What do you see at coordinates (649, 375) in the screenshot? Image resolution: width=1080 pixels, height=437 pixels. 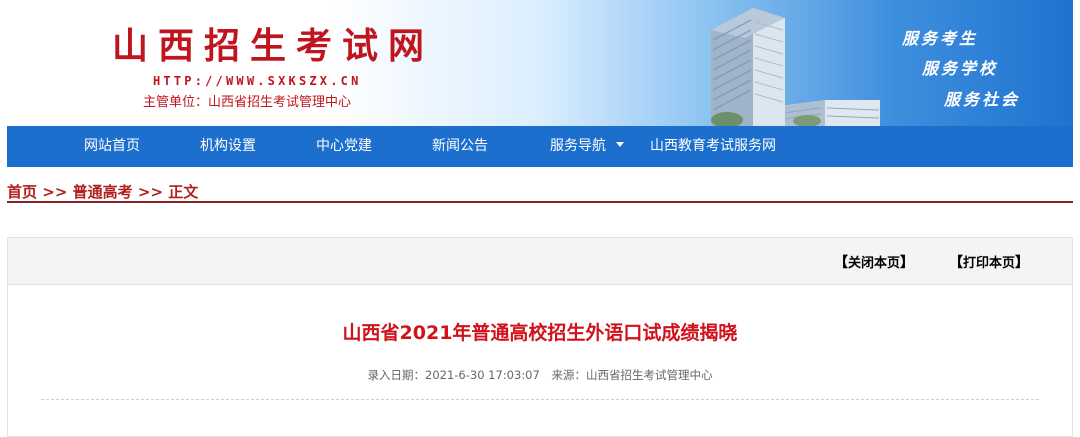 I see `source-value: 山西省招生考试管理中心` at bounding box center [649, 375].